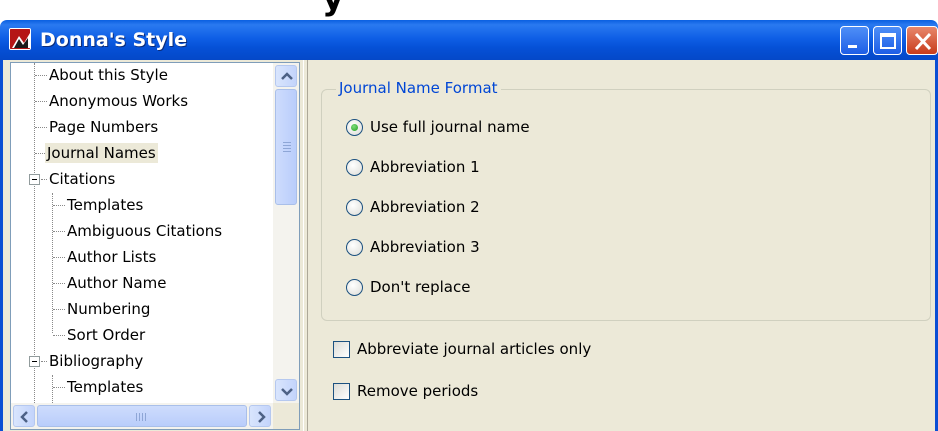 The width and height of the screenshot is (938, 431). I want to click on scroll-up-button, so click(286, 76).